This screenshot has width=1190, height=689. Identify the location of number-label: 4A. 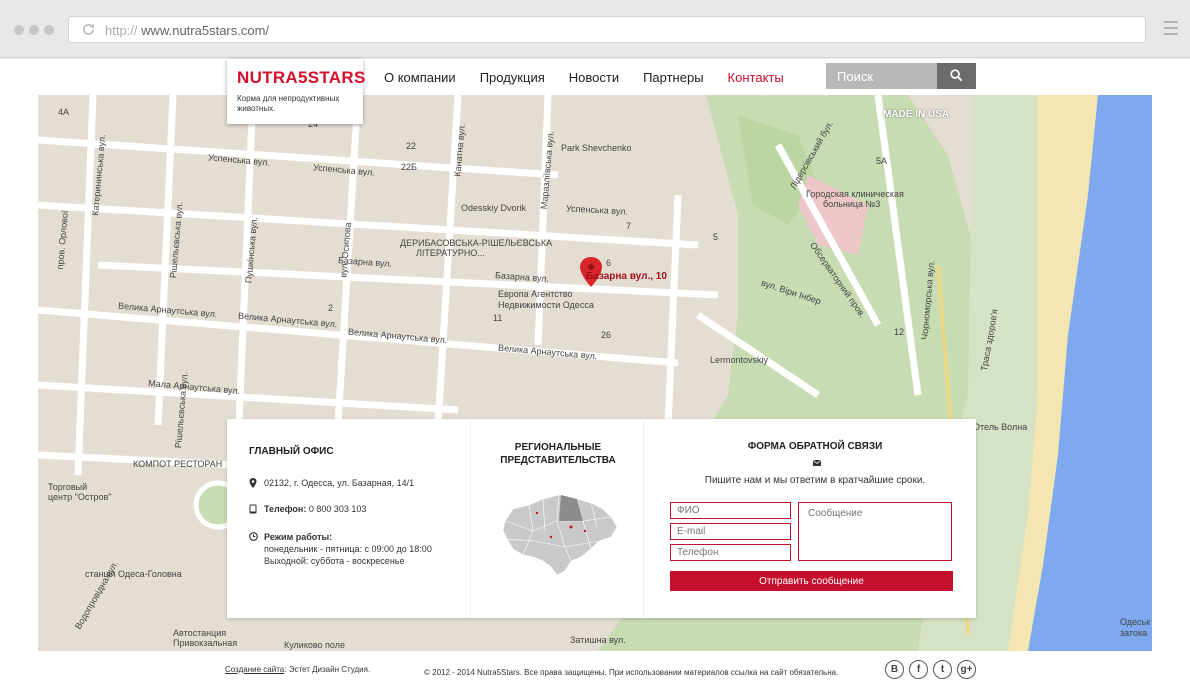
(64, 112).